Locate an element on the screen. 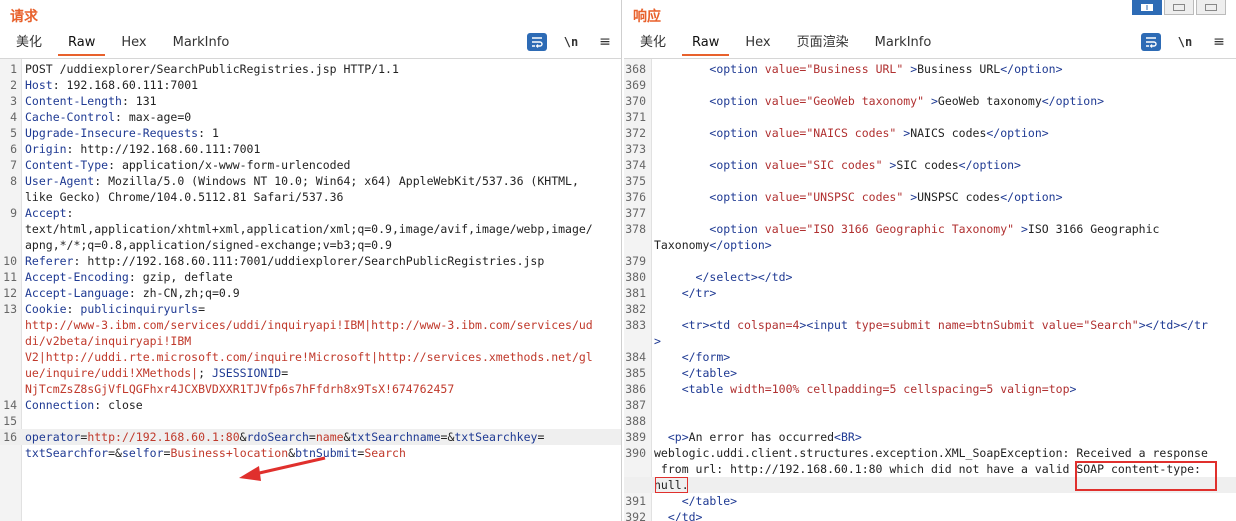  line-number: 371 is located at coordinates (635, 117).